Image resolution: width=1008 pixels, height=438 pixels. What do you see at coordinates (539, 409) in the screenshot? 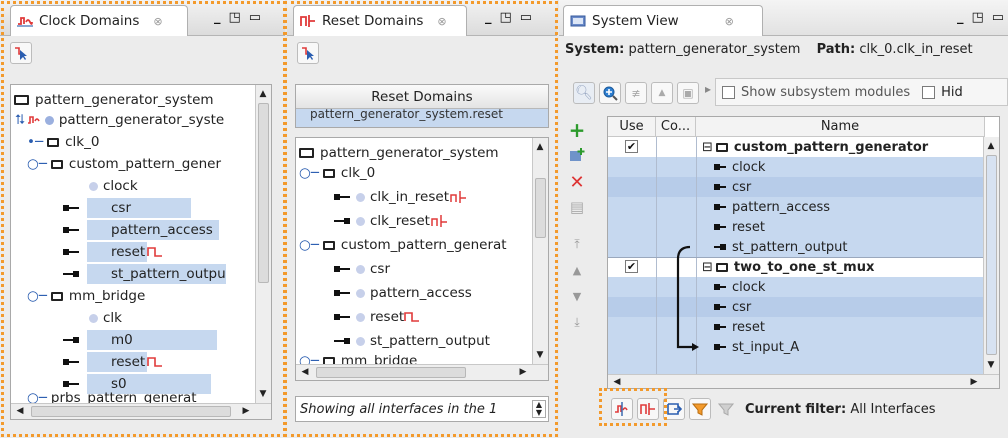
I see `spinner-icon: ▲ ▼` at bounding box center [539, 409].